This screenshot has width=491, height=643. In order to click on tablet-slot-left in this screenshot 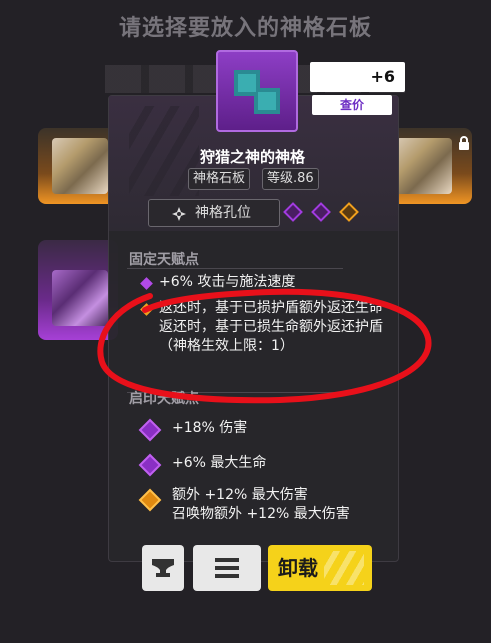, I will do `click(78, 166)`.